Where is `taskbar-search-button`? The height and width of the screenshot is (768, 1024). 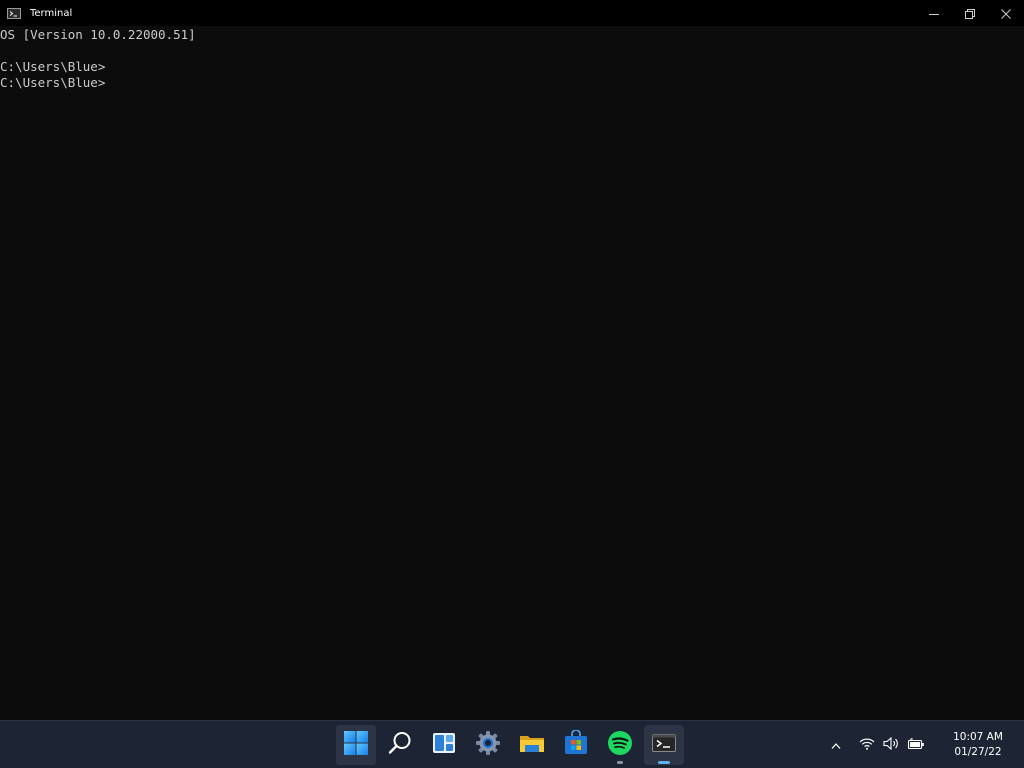 taskbar-search-button is located at coordinates (400, 745).